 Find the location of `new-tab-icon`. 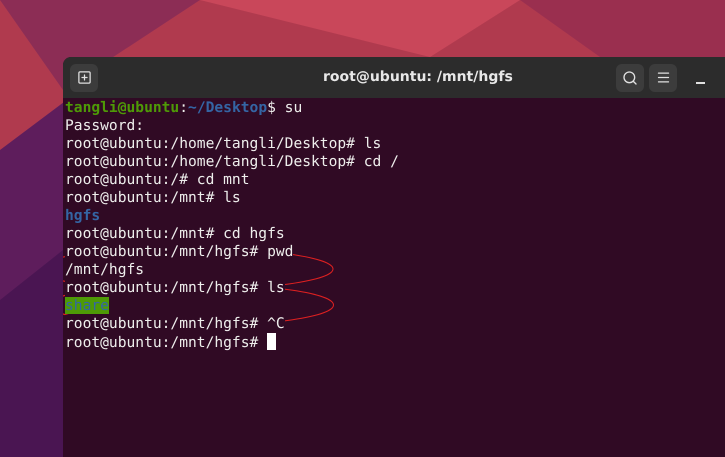

new-tab-icon is located at coordinates (84, 77).